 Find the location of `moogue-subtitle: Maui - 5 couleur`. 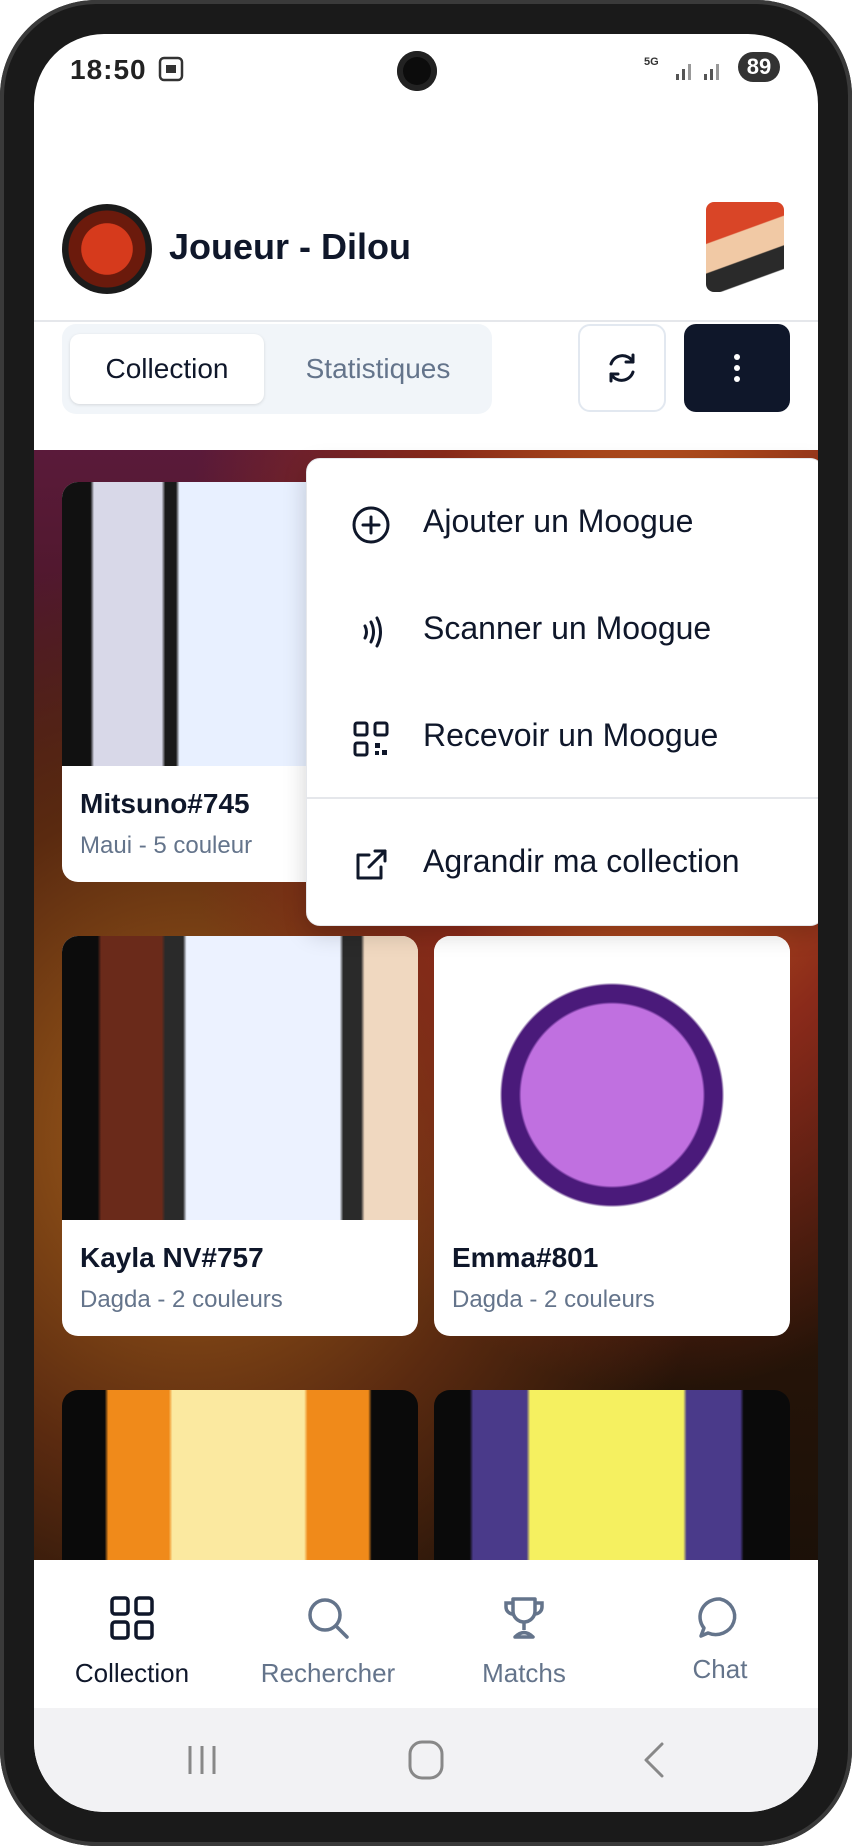

moogue-subtitle: Maui - 5 couleur is located at coordinates (166, 845).